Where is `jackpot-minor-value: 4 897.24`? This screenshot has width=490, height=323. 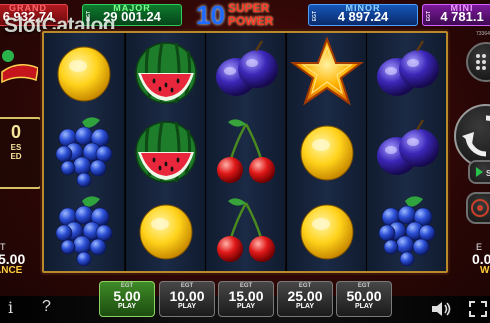 jackpot-minor-value: 4 897.24 is located at coordinates (363, 16).